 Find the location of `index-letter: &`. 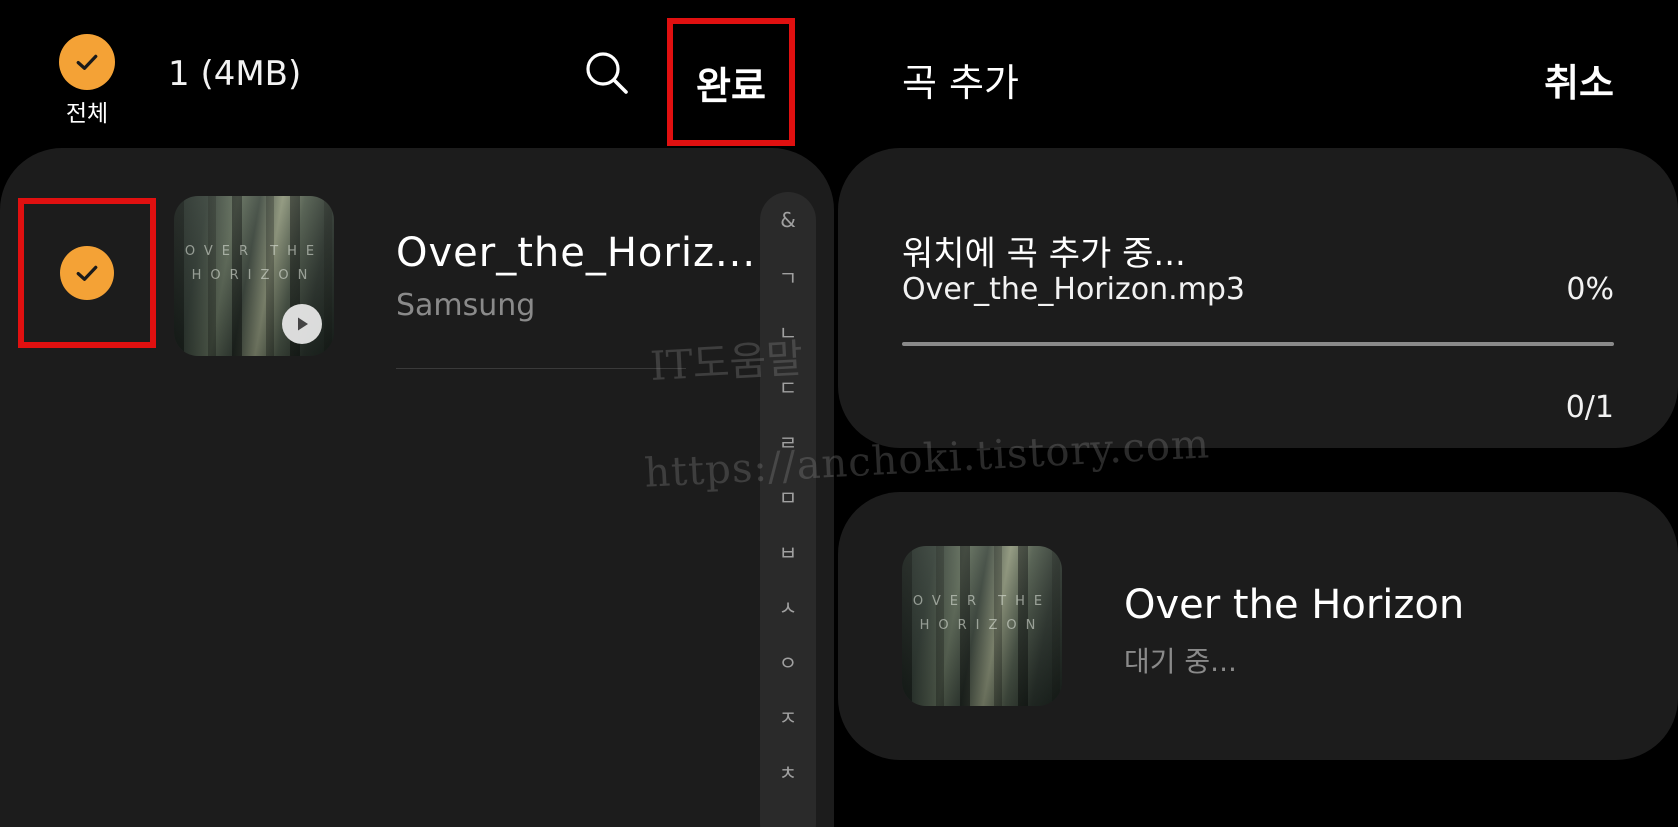

index-letter: & is located at coordinates (788, 220).